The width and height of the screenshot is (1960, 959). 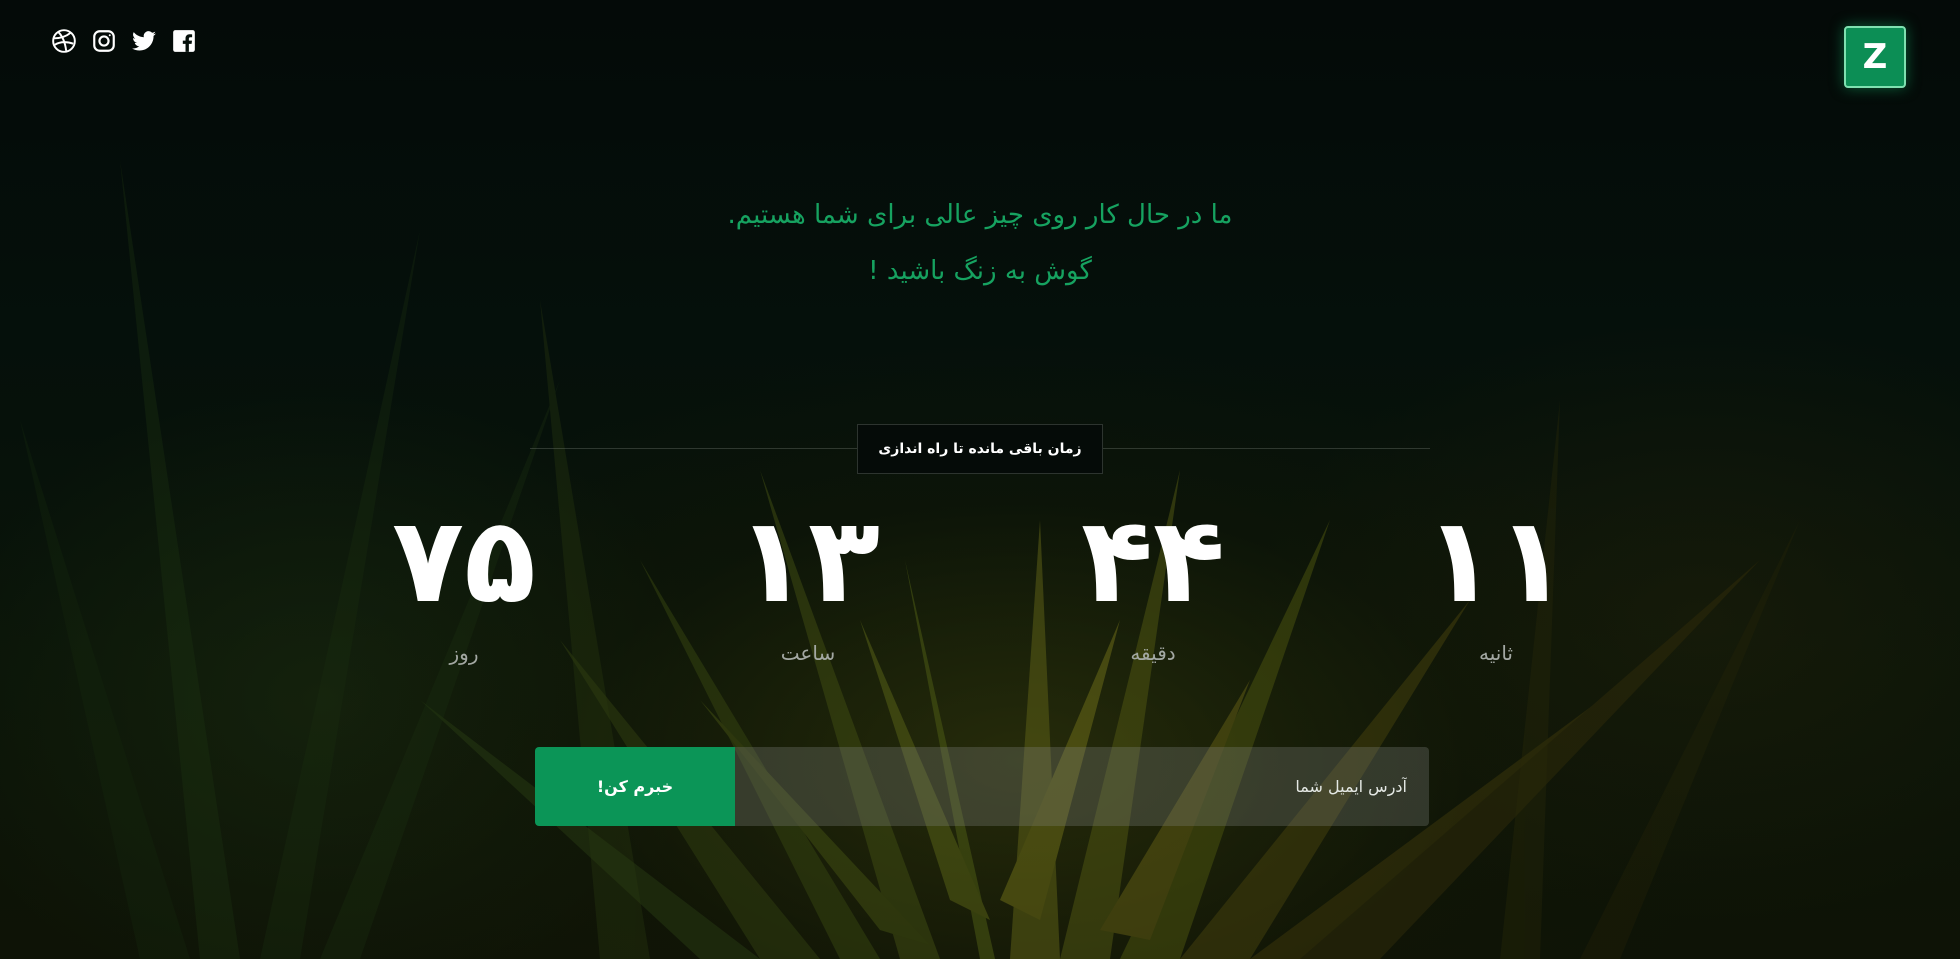 What do you see at coordinates (980, 271) in the screenshot?
I see `headline-line-2: گوش به زنگ باشید !` at bounding box center [980, 271].